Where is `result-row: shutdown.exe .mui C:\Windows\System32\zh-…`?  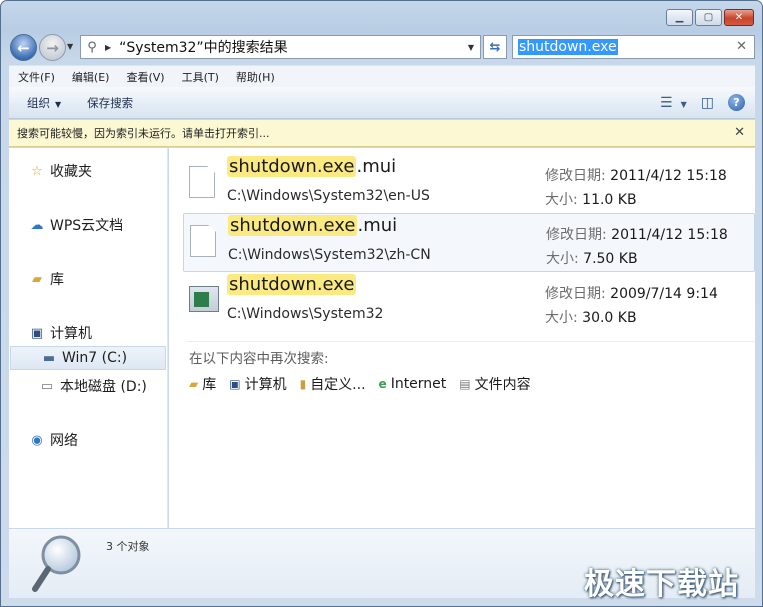
result-row: shutdown.exe .mui C:\Windows\System32\zh-… is located at coordinates (469, 242).